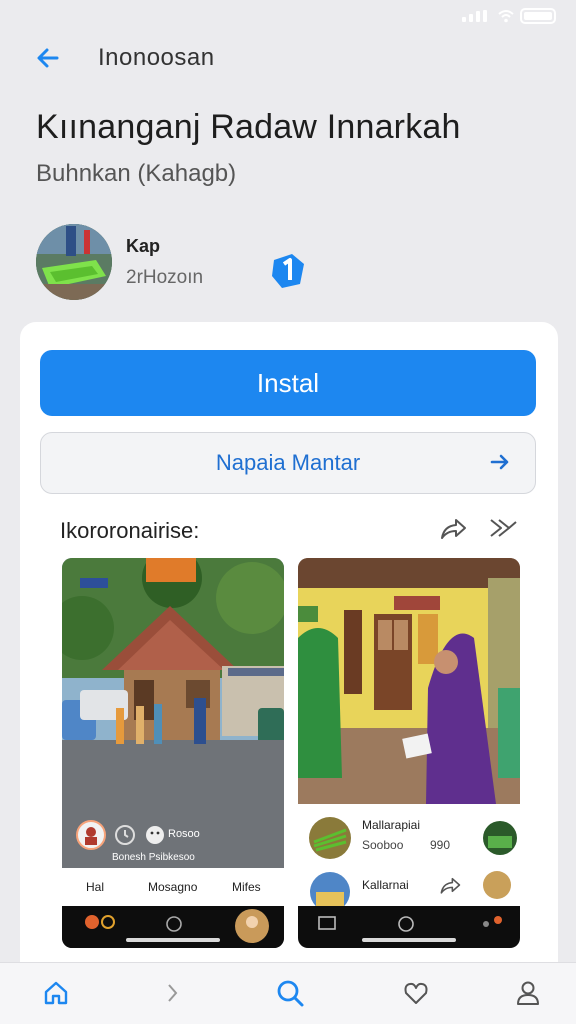 This screenshot has width=576, height=1024. I want to click on screenshot-1: Rosoo Bonesh Psibkesoo Hal Mosagno Mifes, so click(173, 753).